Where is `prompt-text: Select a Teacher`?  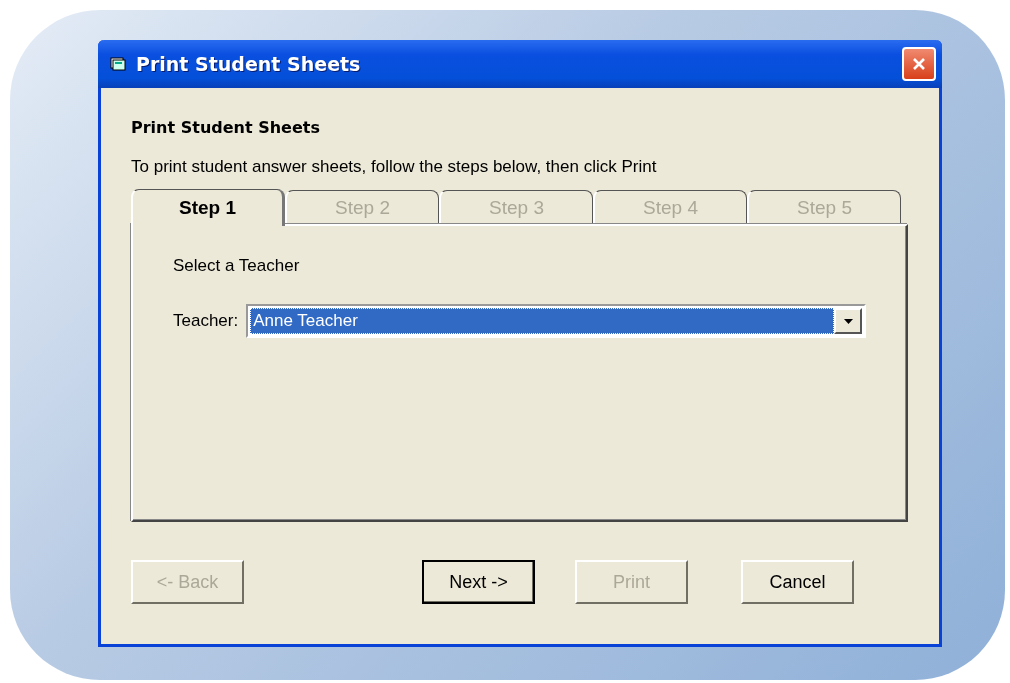
prompt-text: Select a Teacher is located at coordinates (237, 266).